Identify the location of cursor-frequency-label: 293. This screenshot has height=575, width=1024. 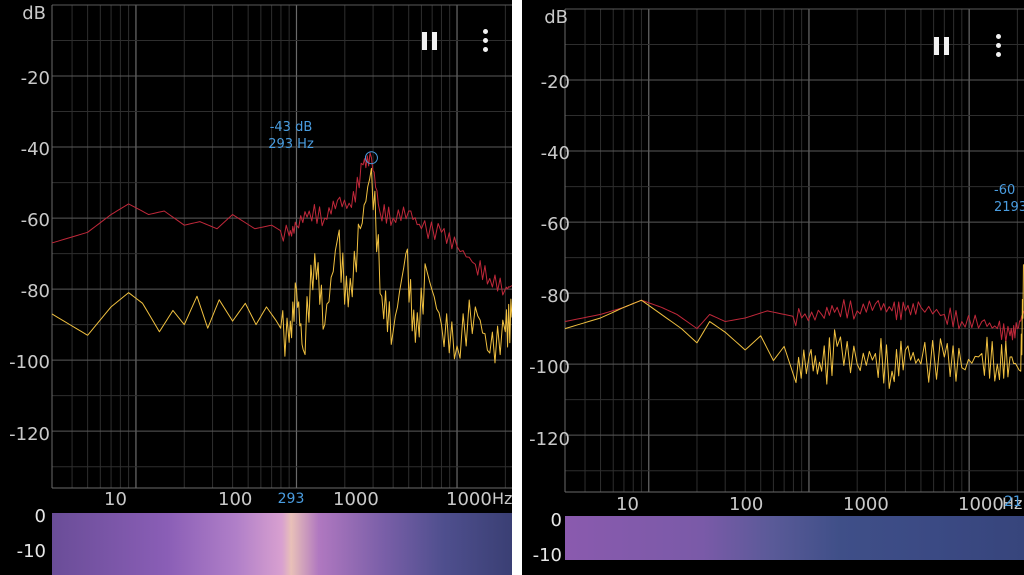
(291, 499).